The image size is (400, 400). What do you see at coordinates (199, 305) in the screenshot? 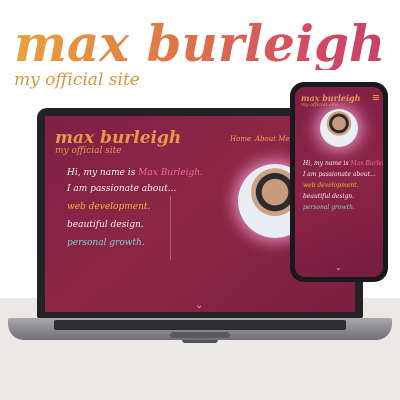
I see `chevron-down-icon: ⌄` at bounding box center [199, 305].